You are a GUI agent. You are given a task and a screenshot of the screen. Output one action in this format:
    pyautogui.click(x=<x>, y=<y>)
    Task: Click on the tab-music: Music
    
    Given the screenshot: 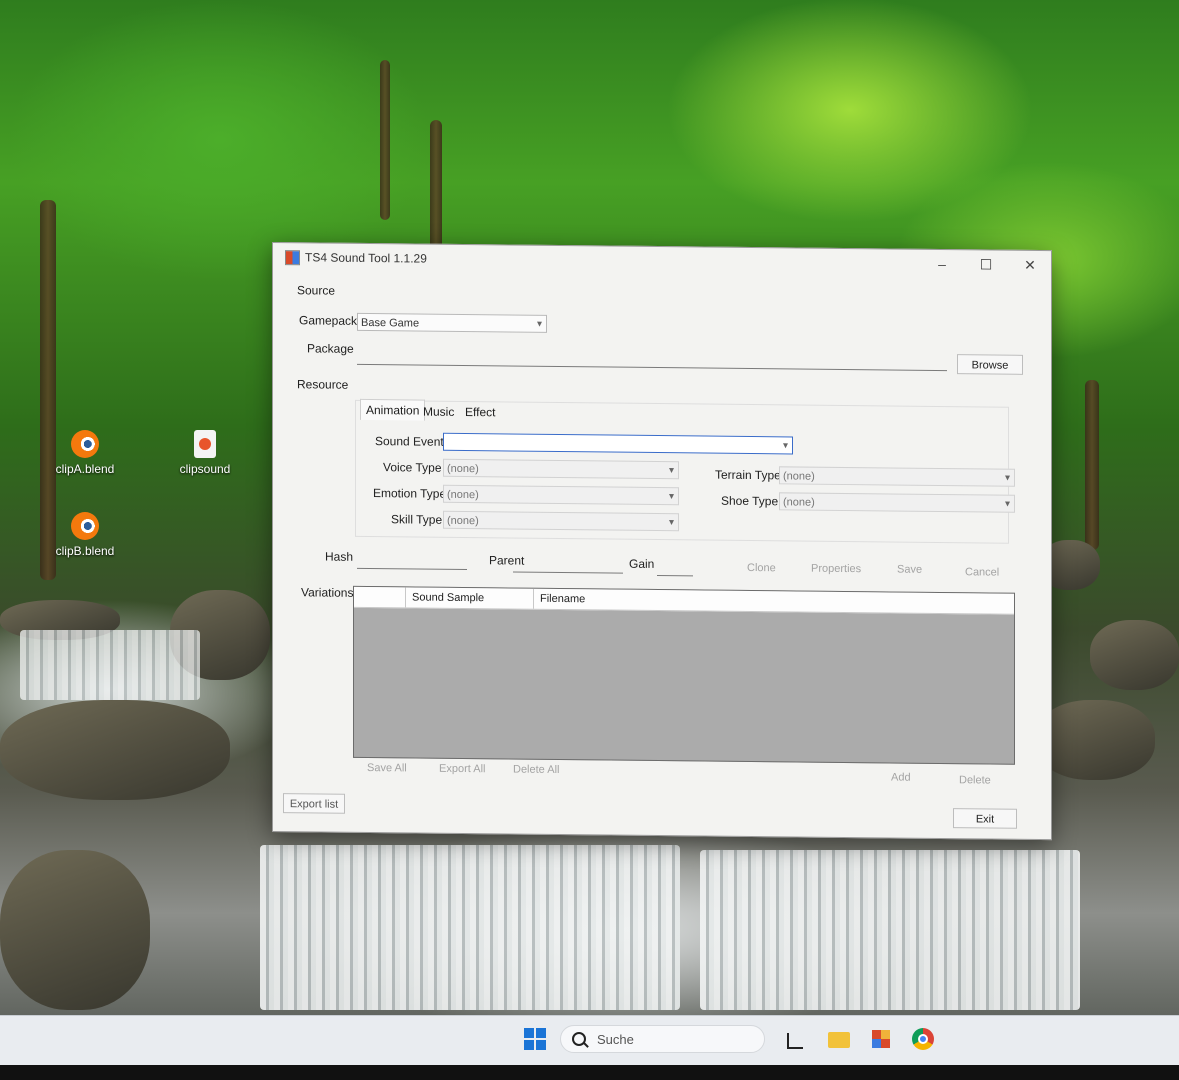 What is the action you would take?
    pyautogui.click(x=438, y=412)
    